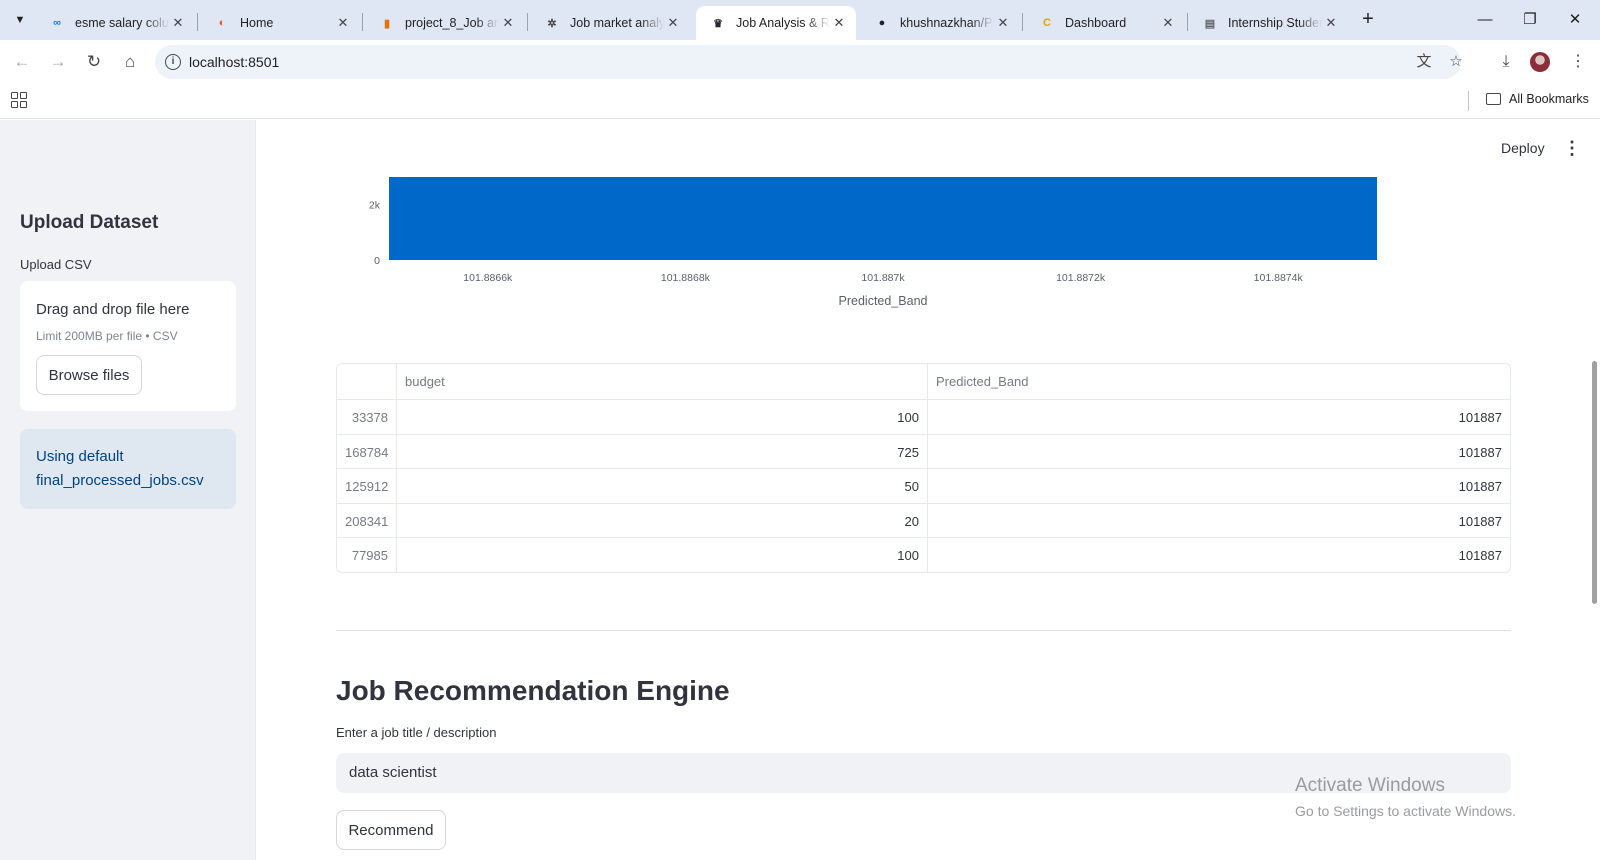  I want to click on x-tick-label: 101.8868k, so click(686, 278).